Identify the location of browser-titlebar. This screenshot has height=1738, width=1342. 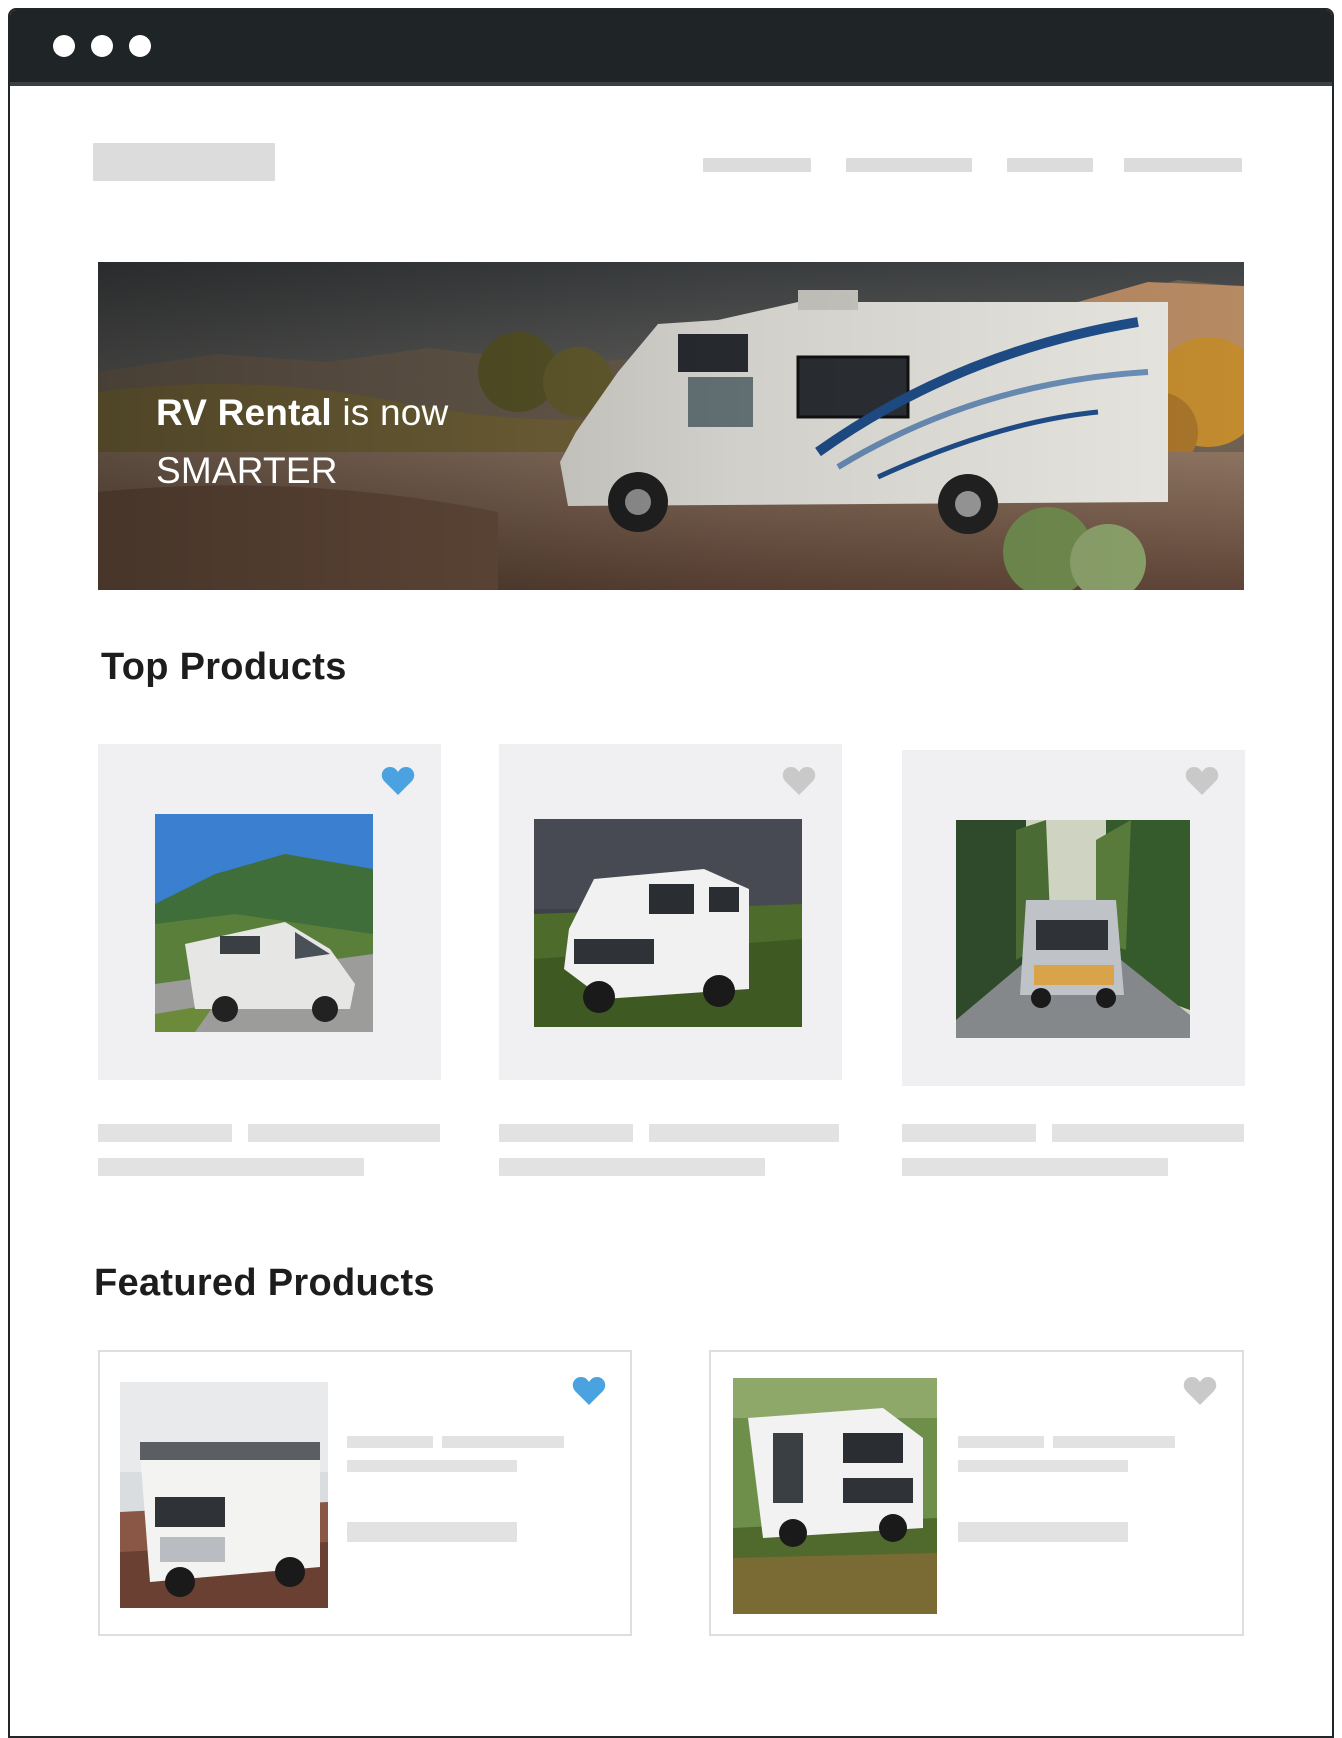
(671, 48).